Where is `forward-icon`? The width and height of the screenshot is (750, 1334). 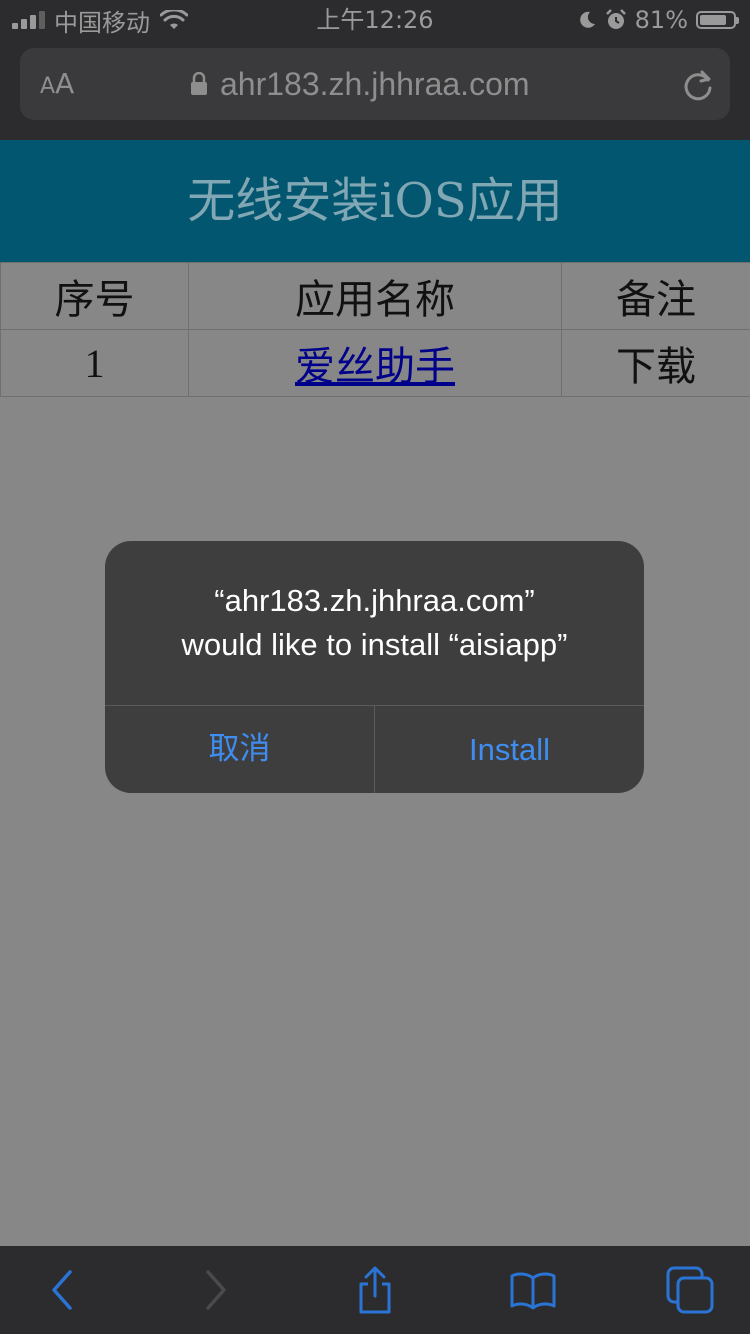
forward-icon is located at coordinates (216, 1290).